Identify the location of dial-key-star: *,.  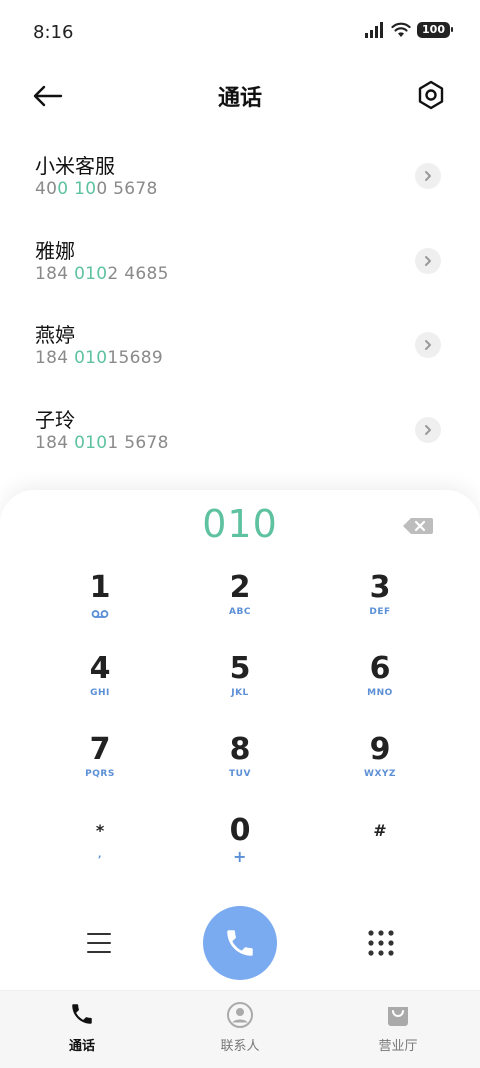
(100, 848).